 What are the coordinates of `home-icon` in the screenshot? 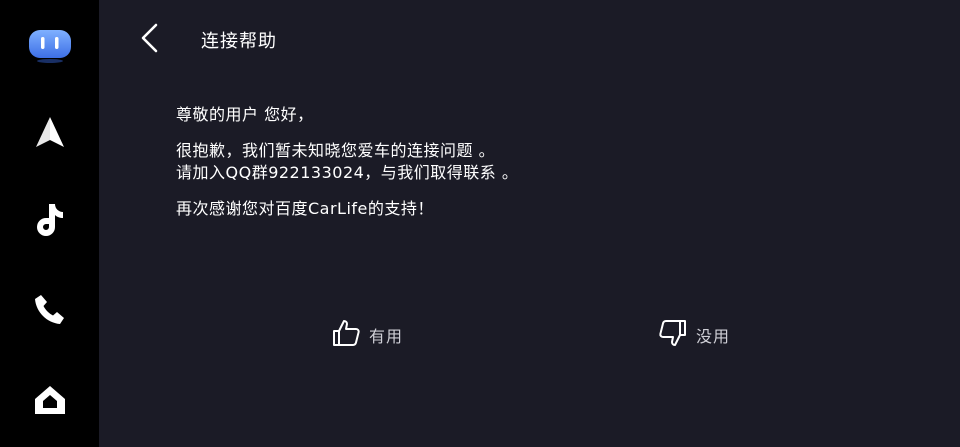 It's located at (50, 402).